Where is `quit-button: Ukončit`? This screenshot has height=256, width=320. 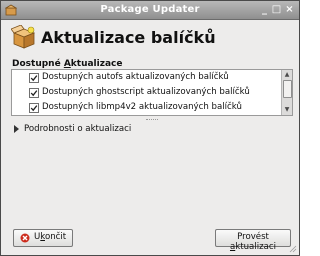 quit-button: Ukončit is located at coordinates (43, 238).